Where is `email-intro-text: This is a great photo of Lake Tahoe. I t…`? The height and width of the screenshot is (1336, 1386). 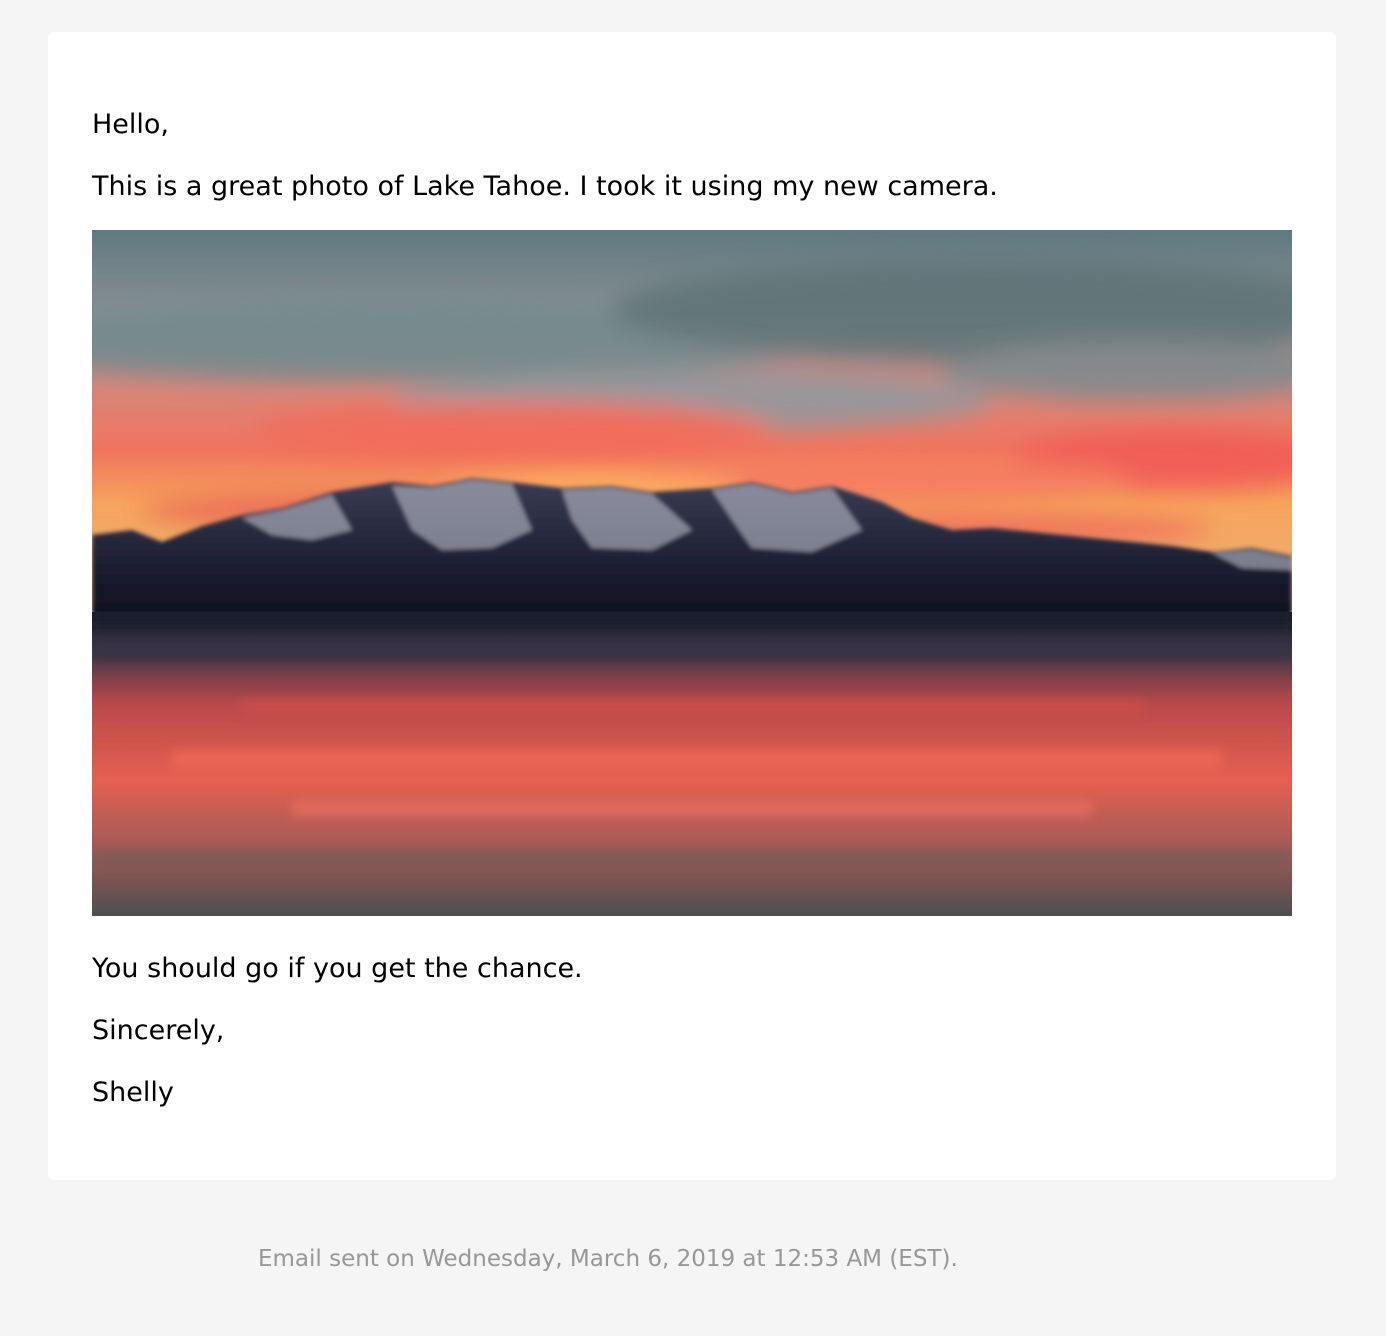 email-intro-text: This is a great photo of Lake Tahoe. I t… is located at coordinates (545, 186).